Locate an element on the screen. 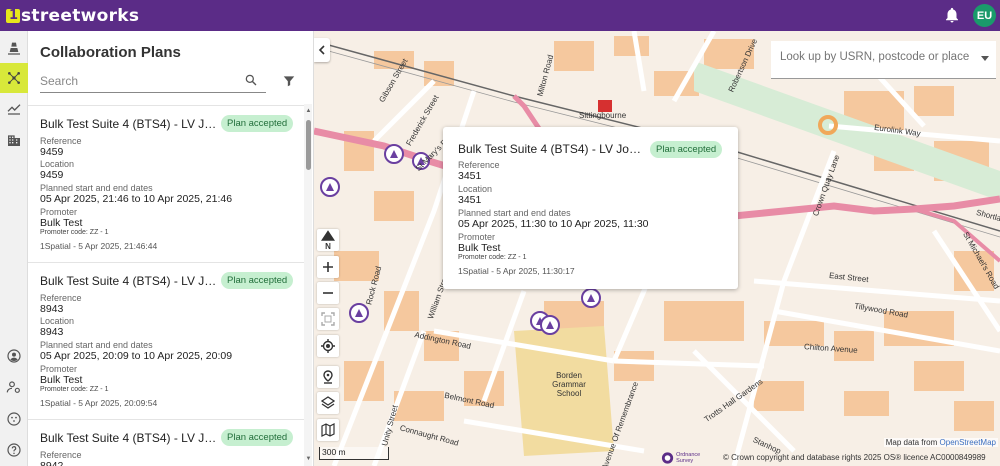  ordnance-survey-logo-icon is located at coordinates (667, 457).